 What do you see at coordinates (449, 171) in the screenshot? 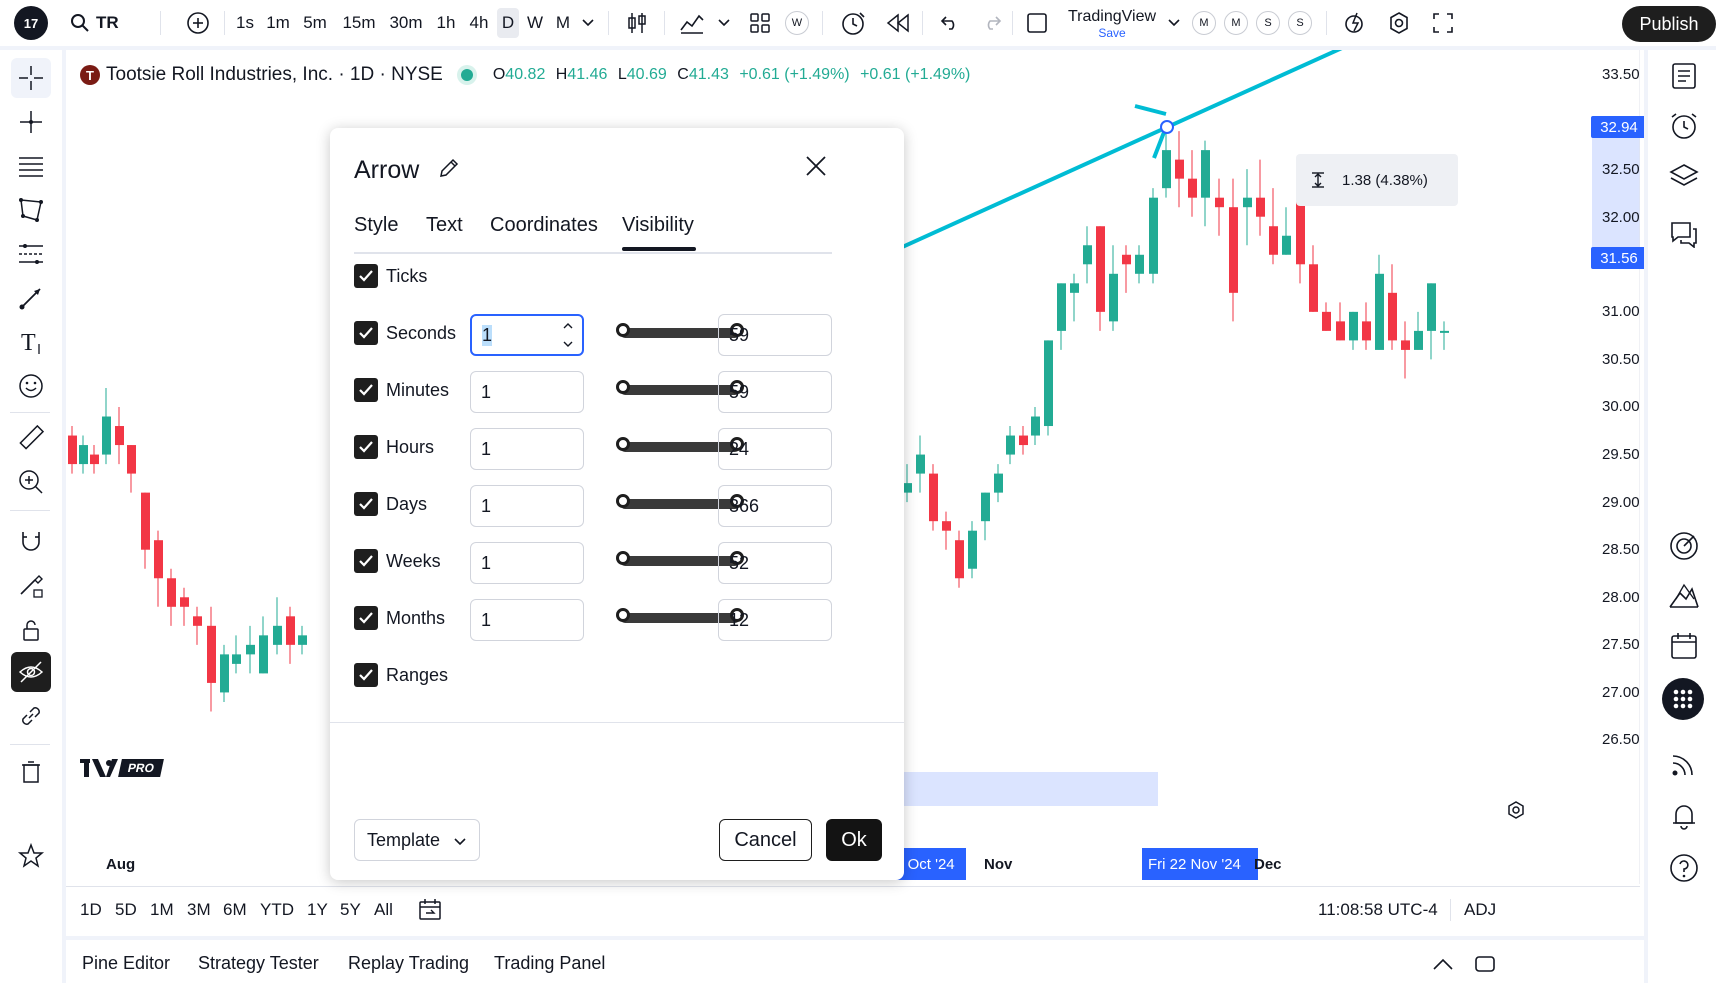
I see `rename-pencil-icon` at bounding box center [449, 171].